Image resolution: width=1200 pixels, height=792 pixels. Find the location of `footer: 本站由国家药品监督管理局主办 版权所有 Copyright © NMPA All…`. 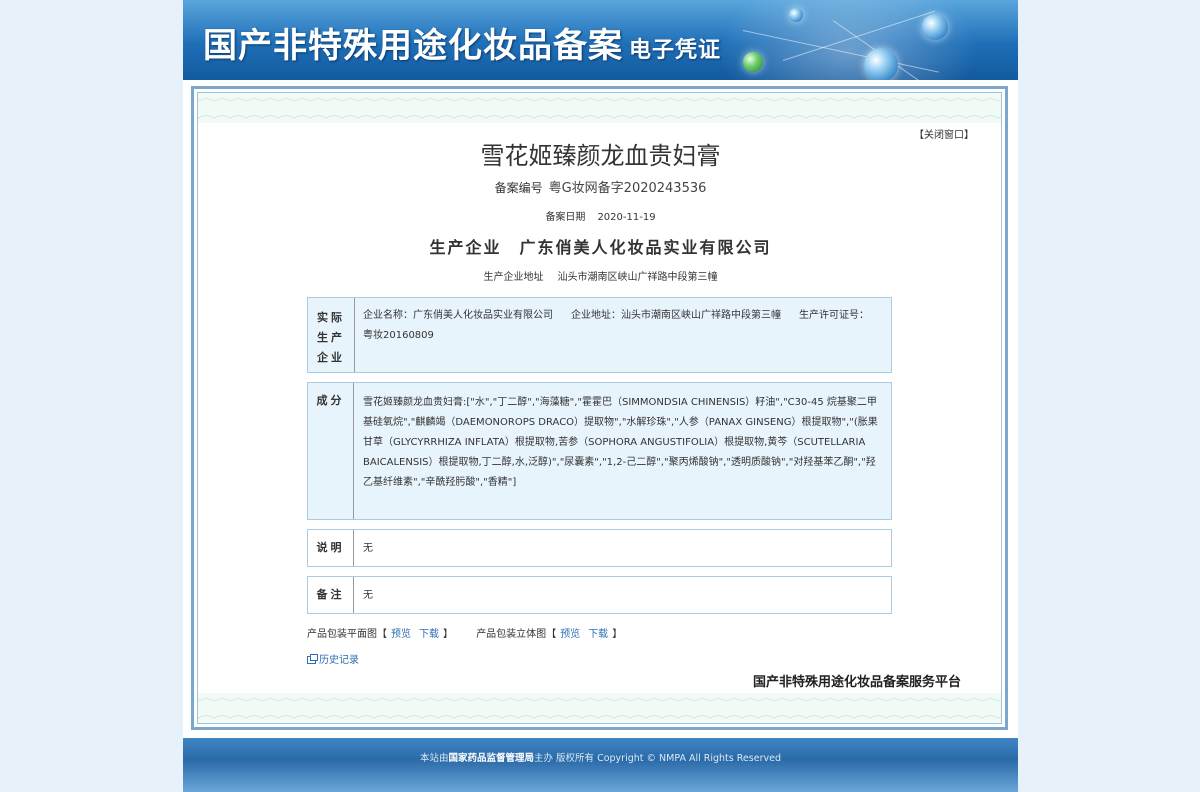

footer: 本站由国家药品监督管理局主办 版权所有 Copyright © NMPA All… is located at coordinates (600, 765).